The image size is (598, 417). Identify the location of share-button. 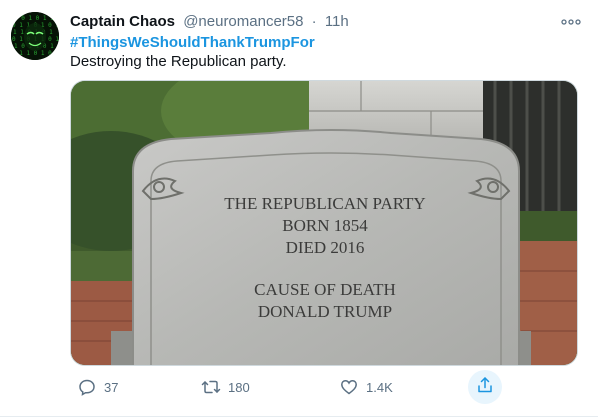
(485, 387).